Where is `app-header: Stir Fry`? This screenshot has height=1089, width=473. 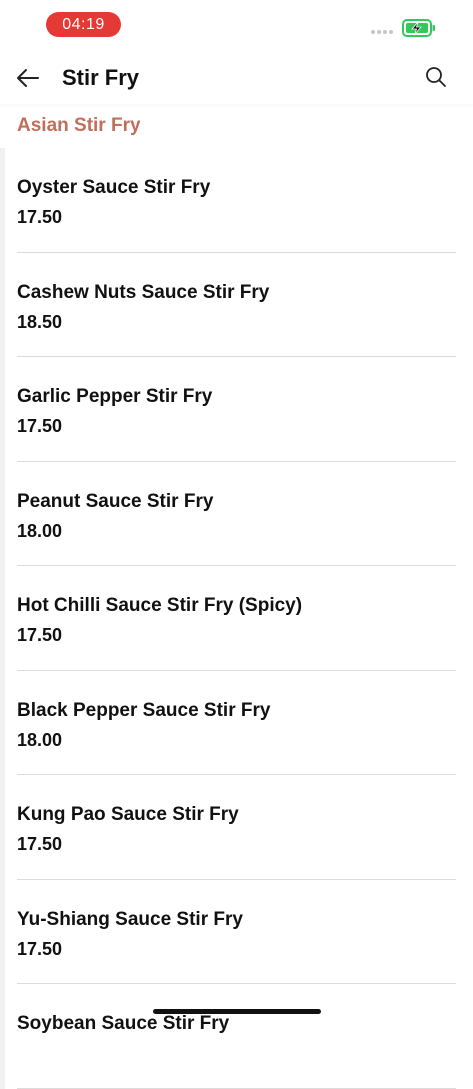
app-header: Stir Fry is located at coordinates (236, 77).